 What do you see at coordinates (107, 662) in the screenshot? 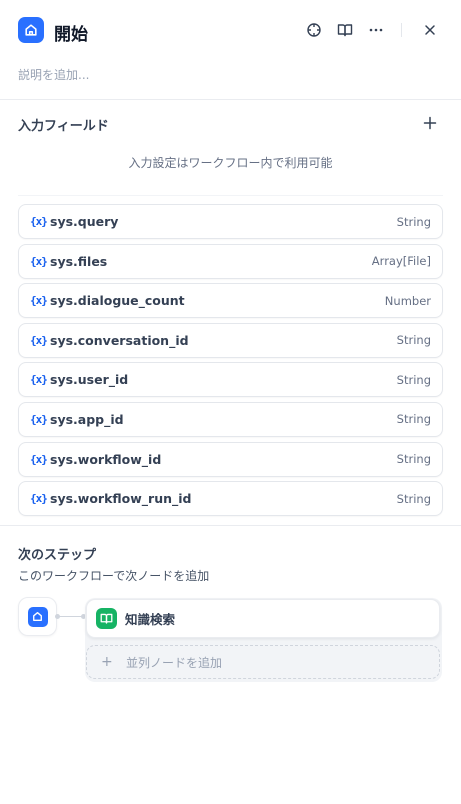
I see `plus-icon: +` at bounding box center [107, 662].